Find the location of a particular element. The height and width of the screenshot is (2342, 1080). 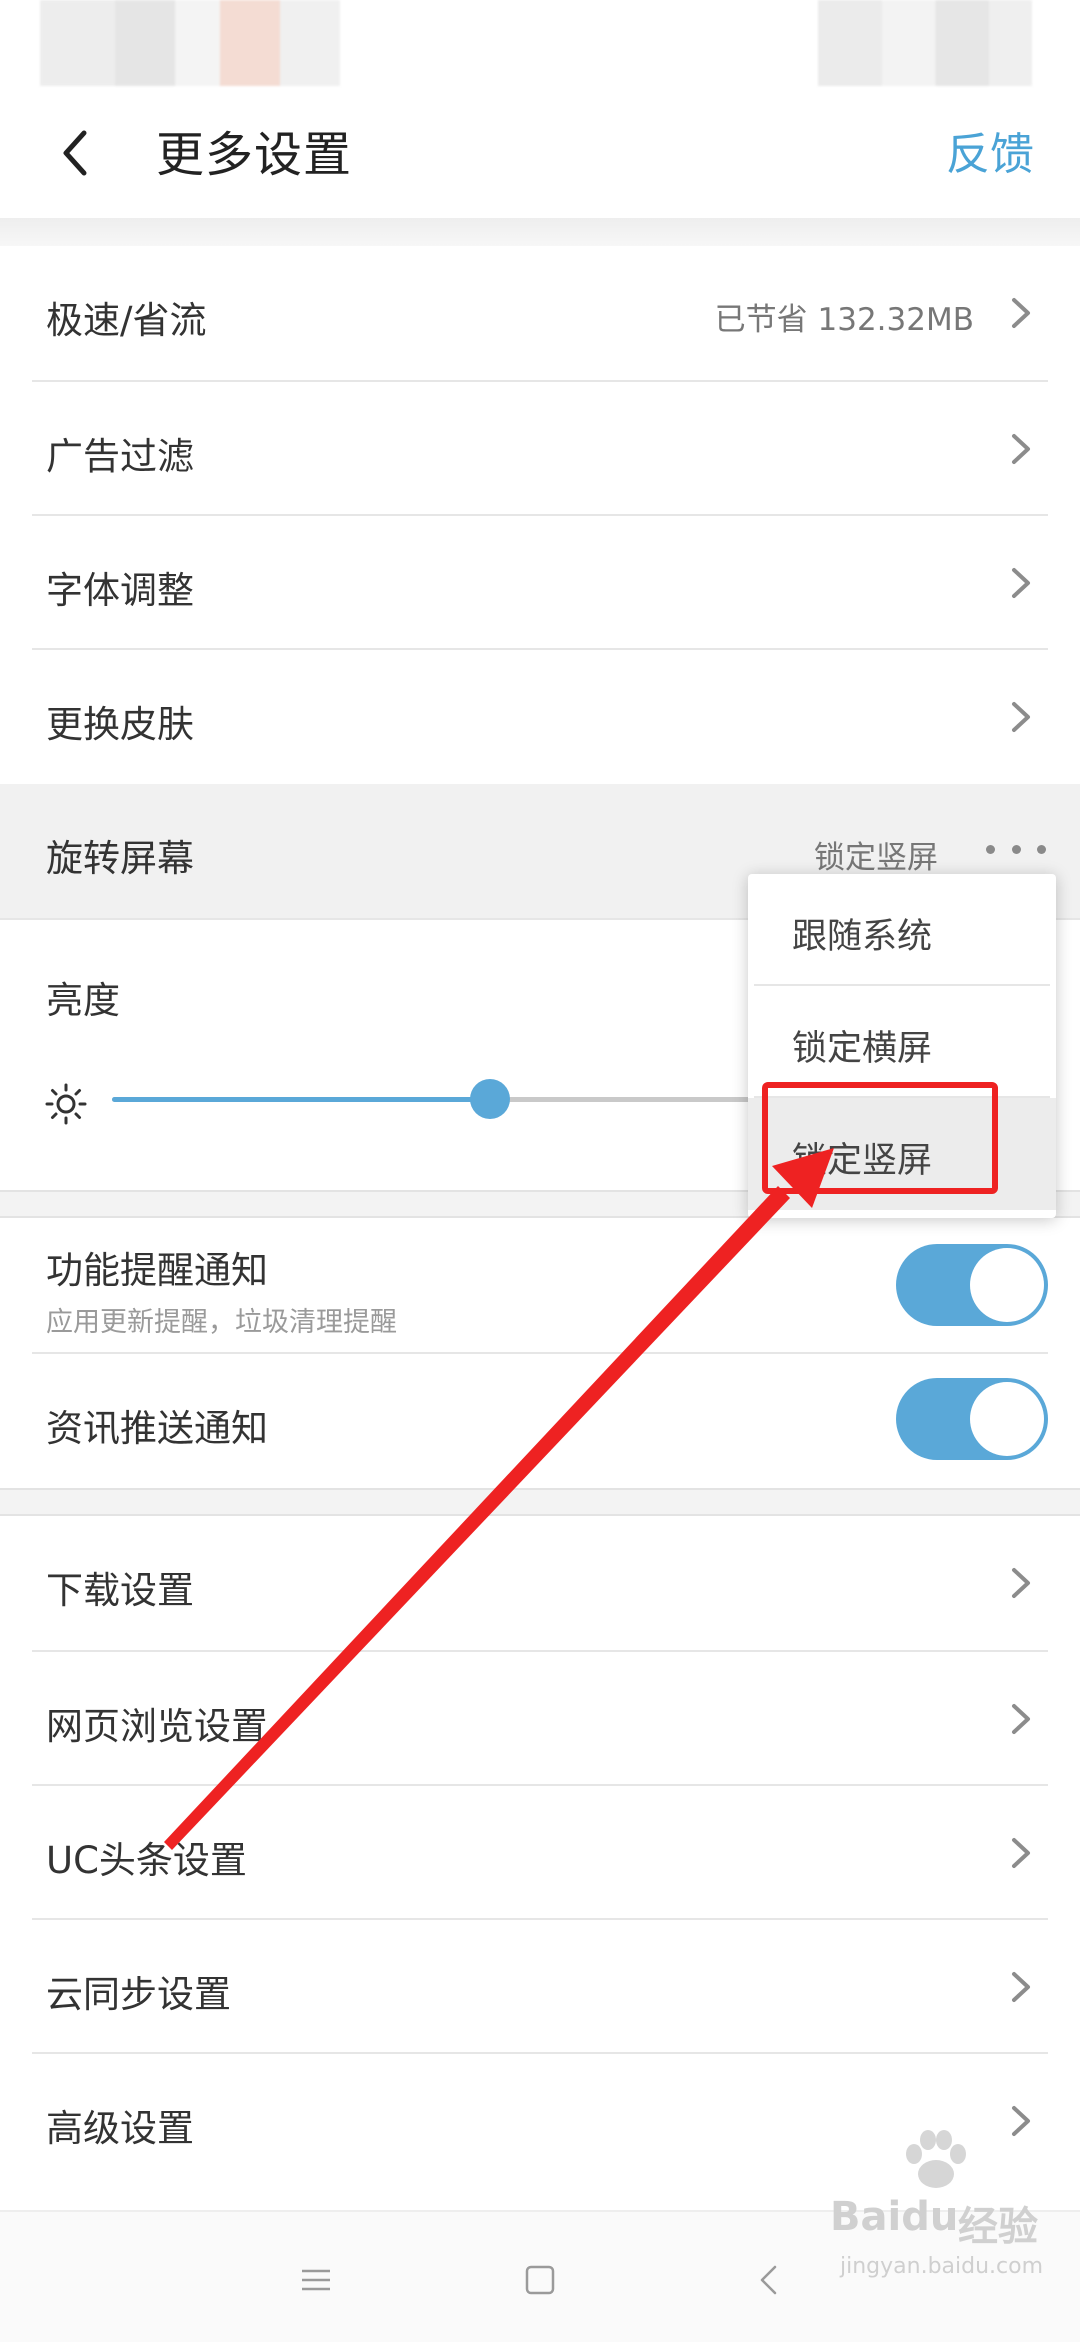

setting-value: 锁定竖屏 is located at coordinates (876, 858).